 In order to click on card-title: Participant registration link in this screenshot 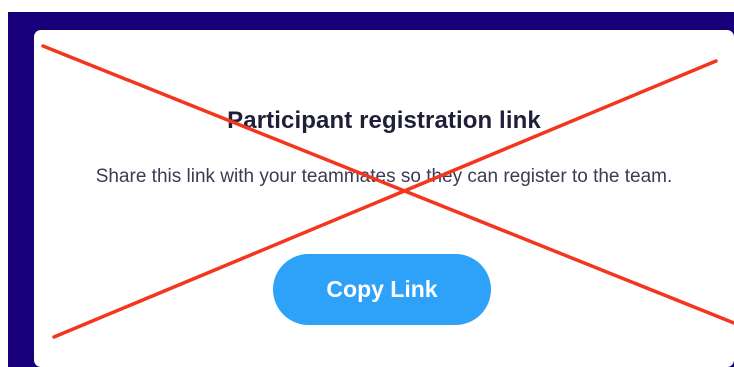, I will do `click(384, 120)`.